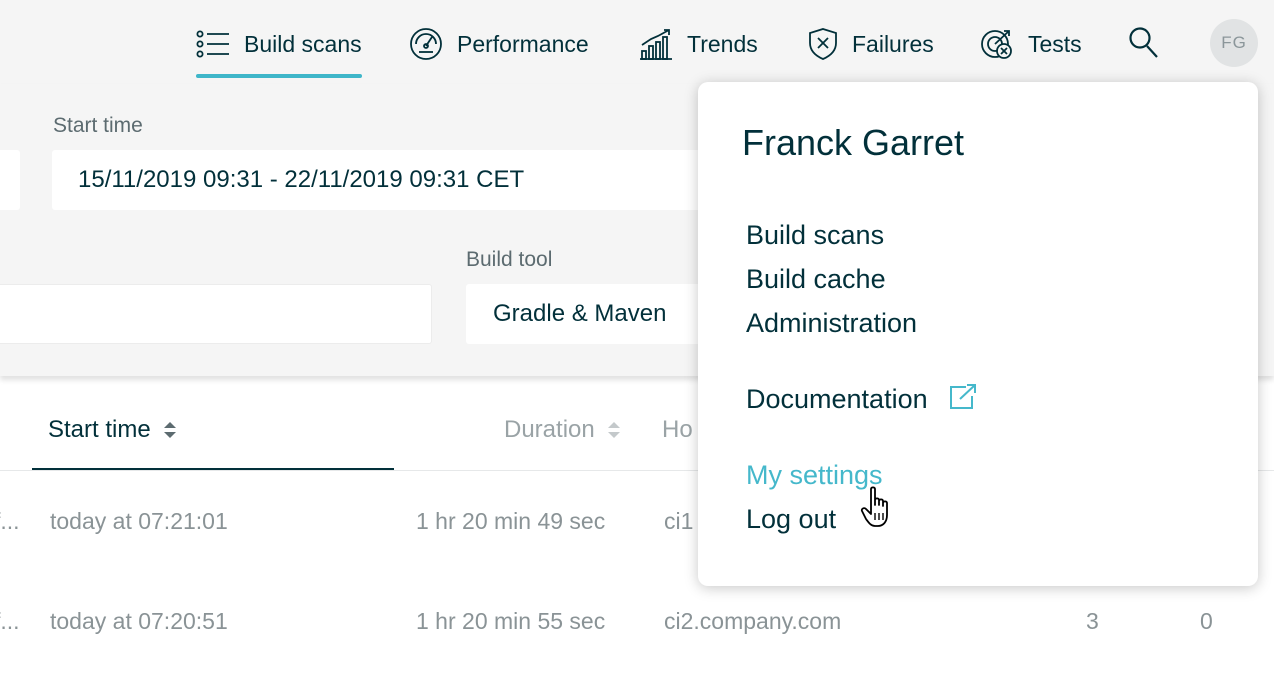 The height and width of the screenshot is (694, 1274). What do you see at coordinates (816, 279) in the screenshot?
I see `menu-item-build-cache: Build cache` at bounding box center [816, 279].